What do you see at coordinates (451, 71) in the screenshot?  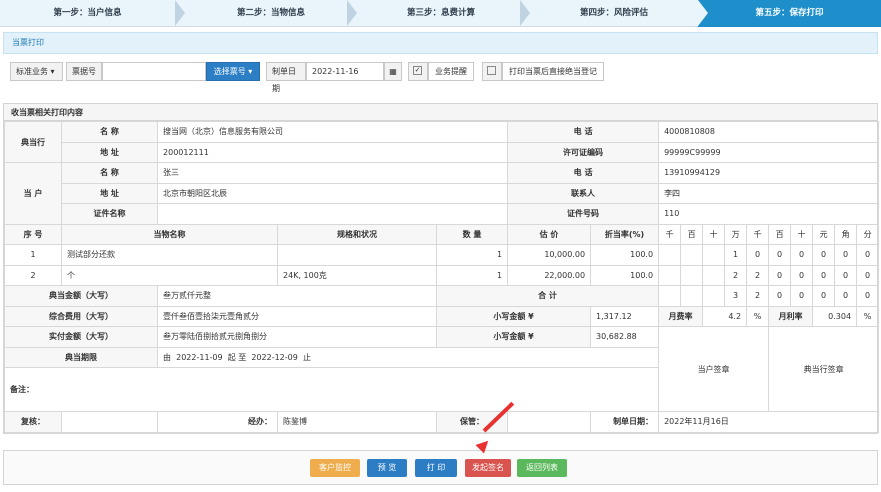 I see `business-remind-label: 业务提醒` at bounding box center [451, 71].